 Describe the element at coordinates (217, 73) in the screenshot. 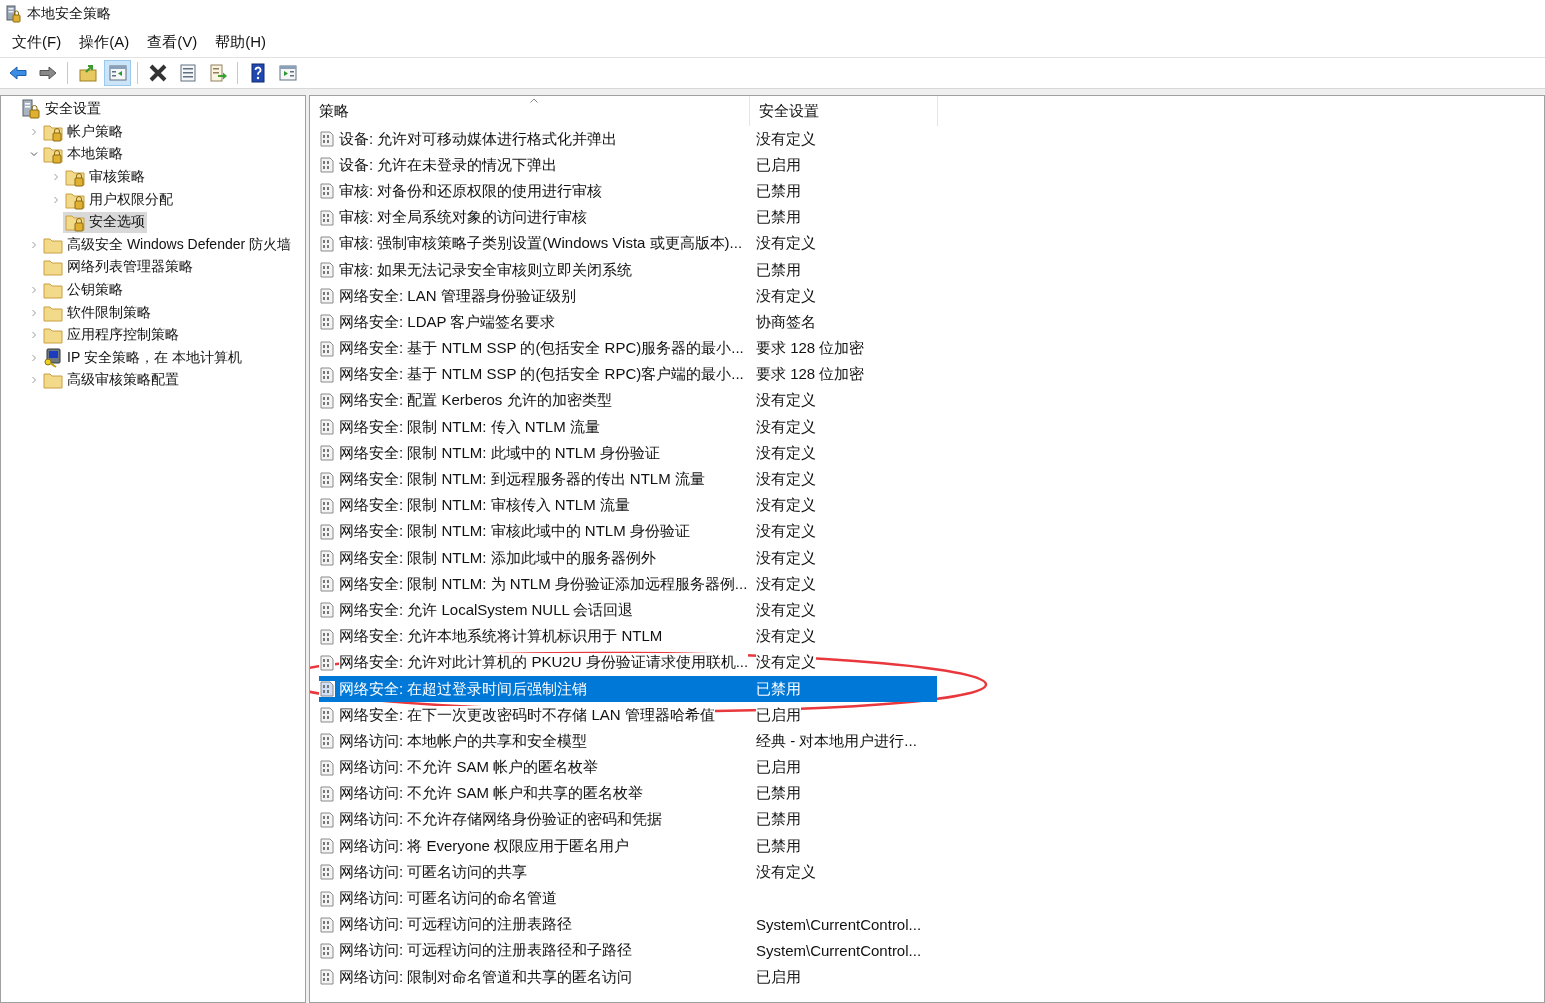

I see `export-list-icon` at that location.